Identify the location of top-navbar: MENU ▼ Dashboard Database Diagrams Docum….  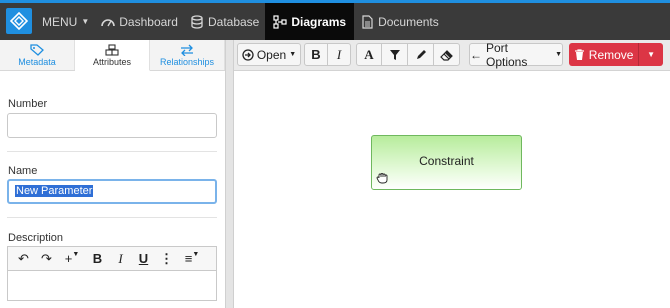
(335, 20).